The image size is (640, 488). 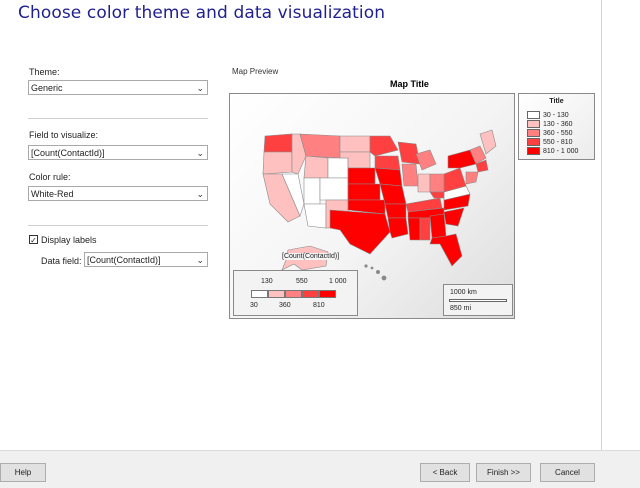 I want to click on back-button: < Back, so click(x=445, y=472).